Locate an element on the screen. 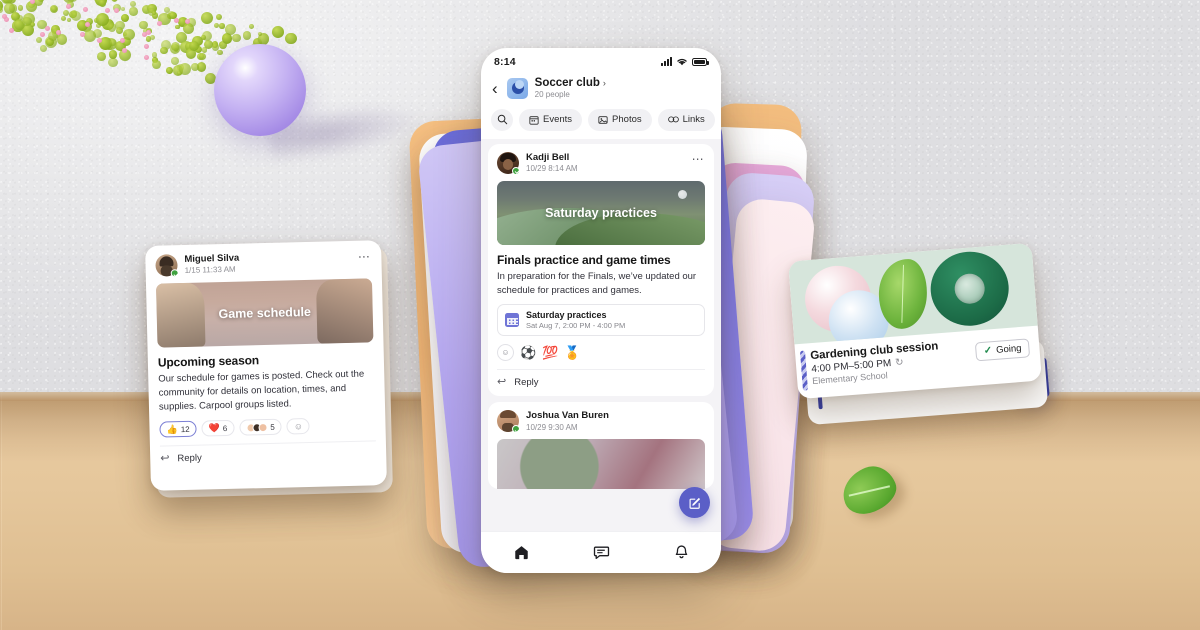  channel-name-text: Soccer club is located at coordinates (567, 83).